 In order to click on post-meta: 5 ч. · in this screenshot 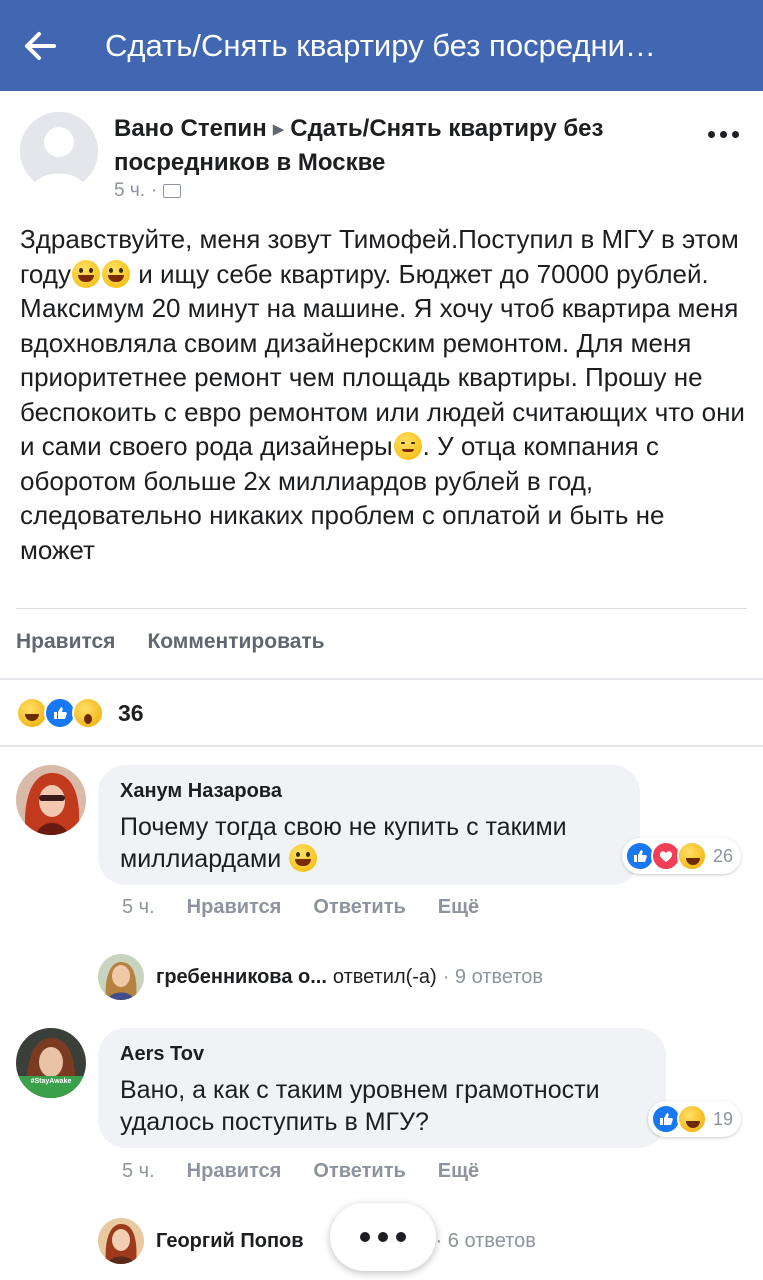, I will do `click(148, 191)`.